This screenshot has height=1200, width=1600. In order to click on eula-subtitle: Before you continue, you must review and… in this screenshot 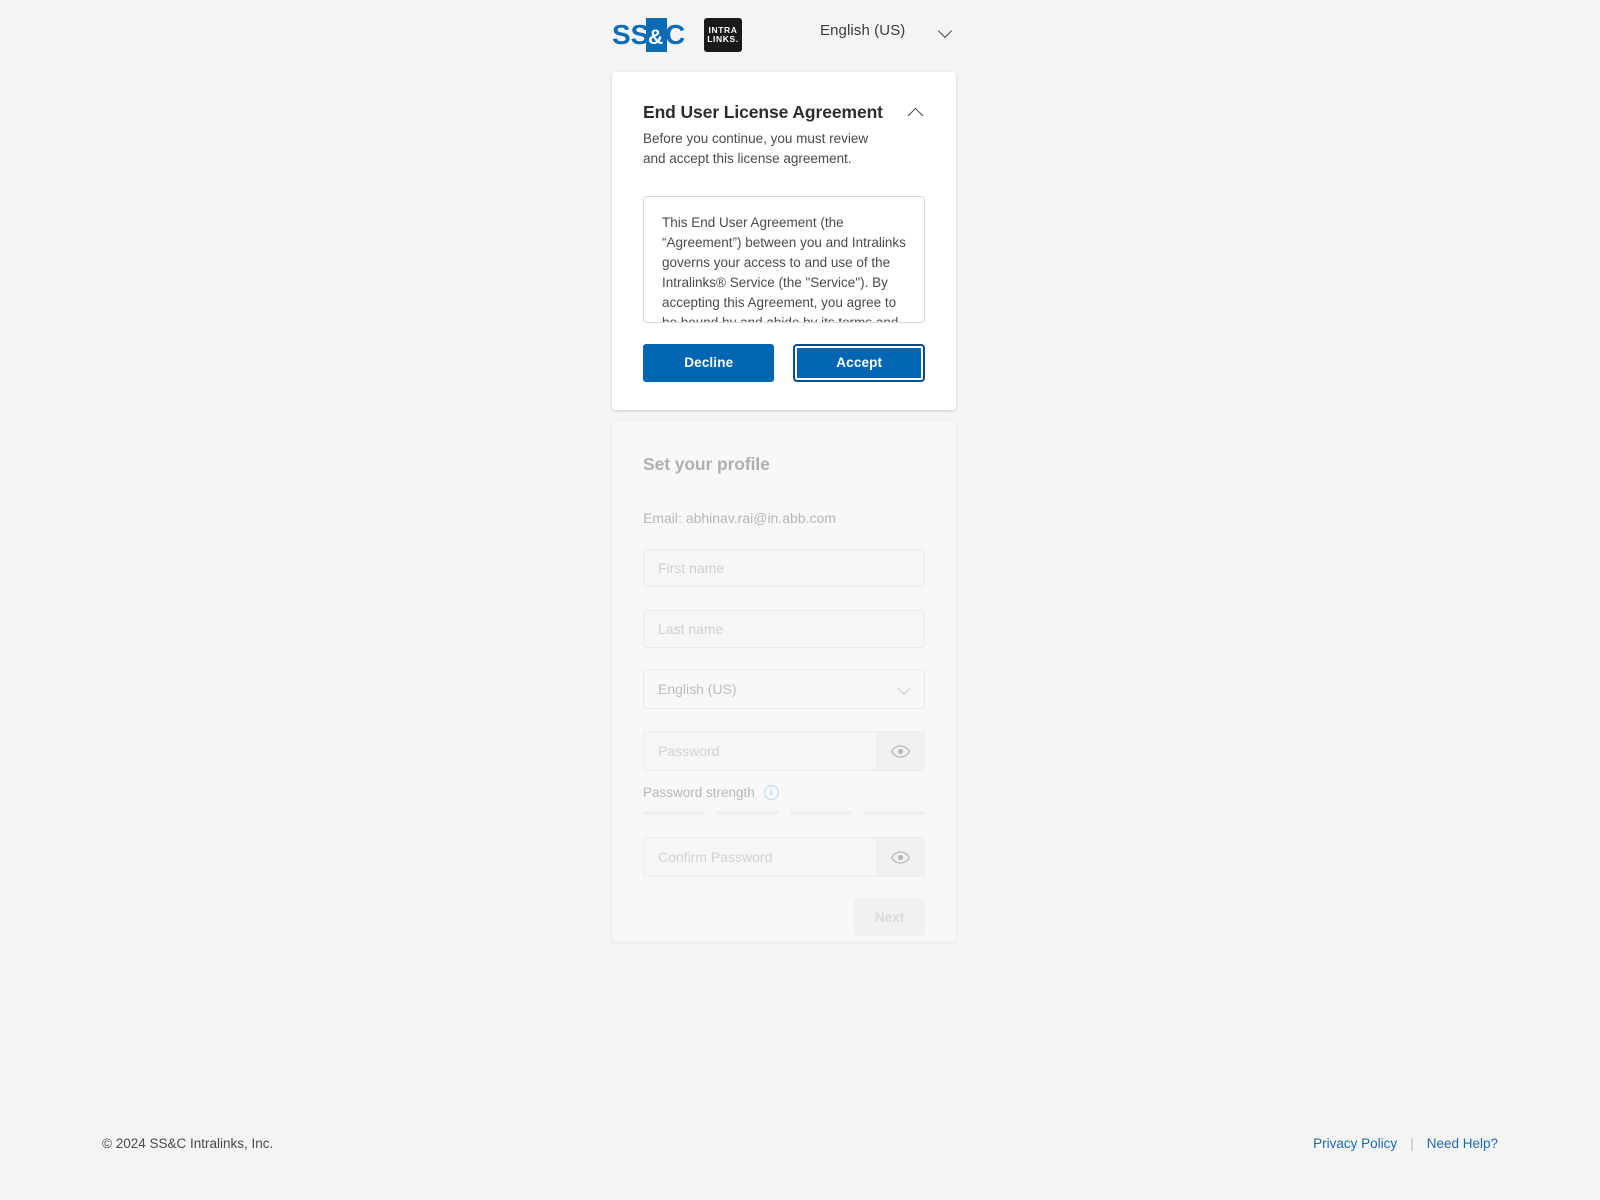, I will do `click(756, 148)`.